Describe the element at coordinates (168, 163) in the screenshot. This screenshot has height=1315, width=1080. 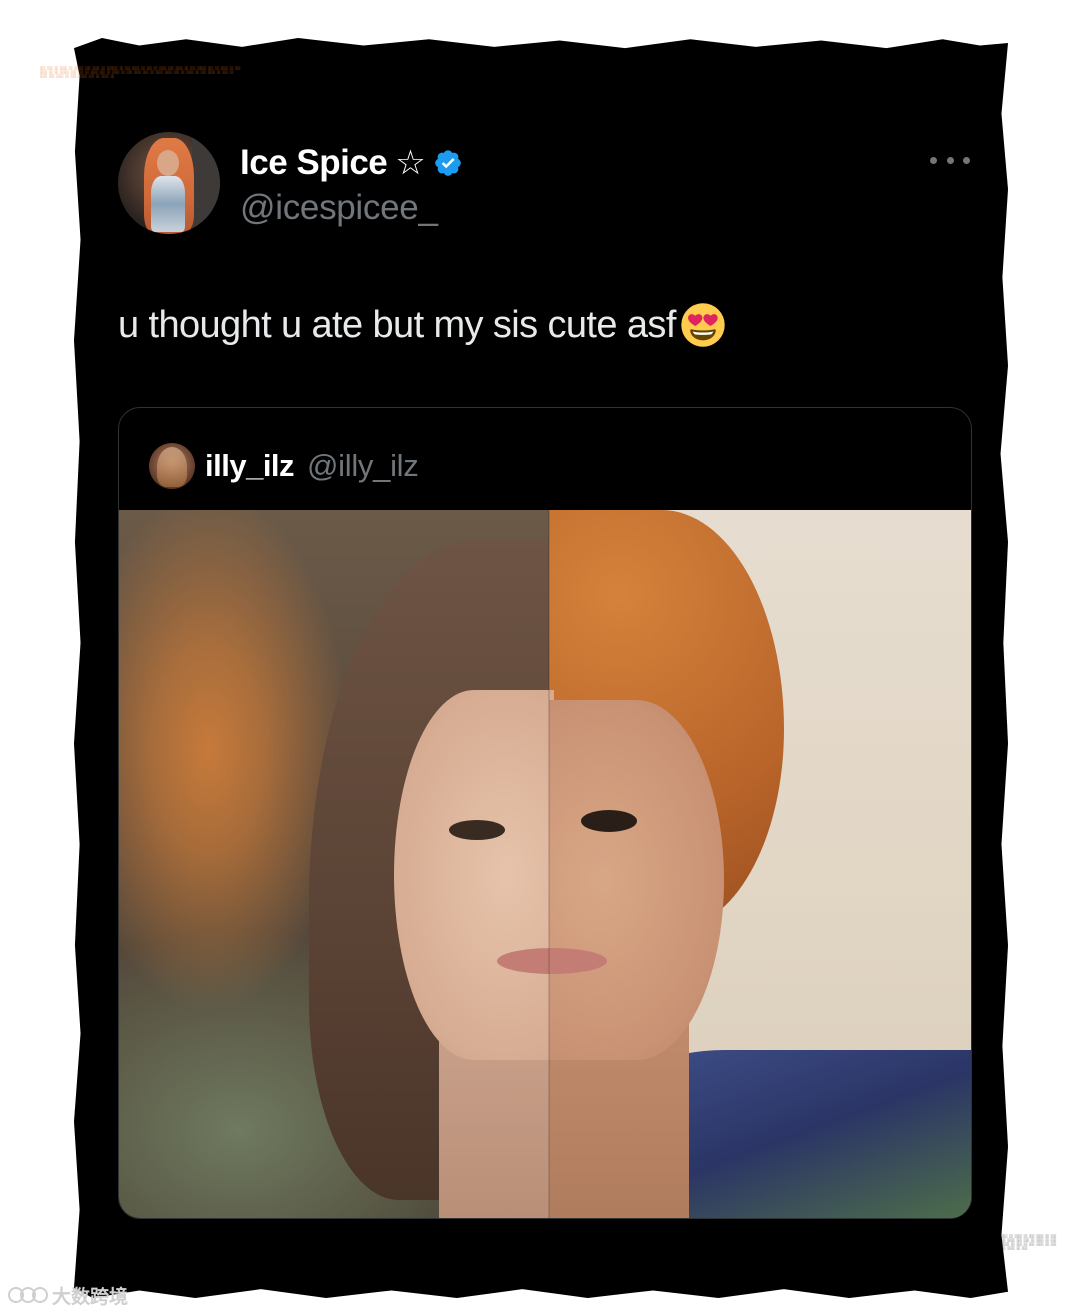
I see `avatar-face` at that location.